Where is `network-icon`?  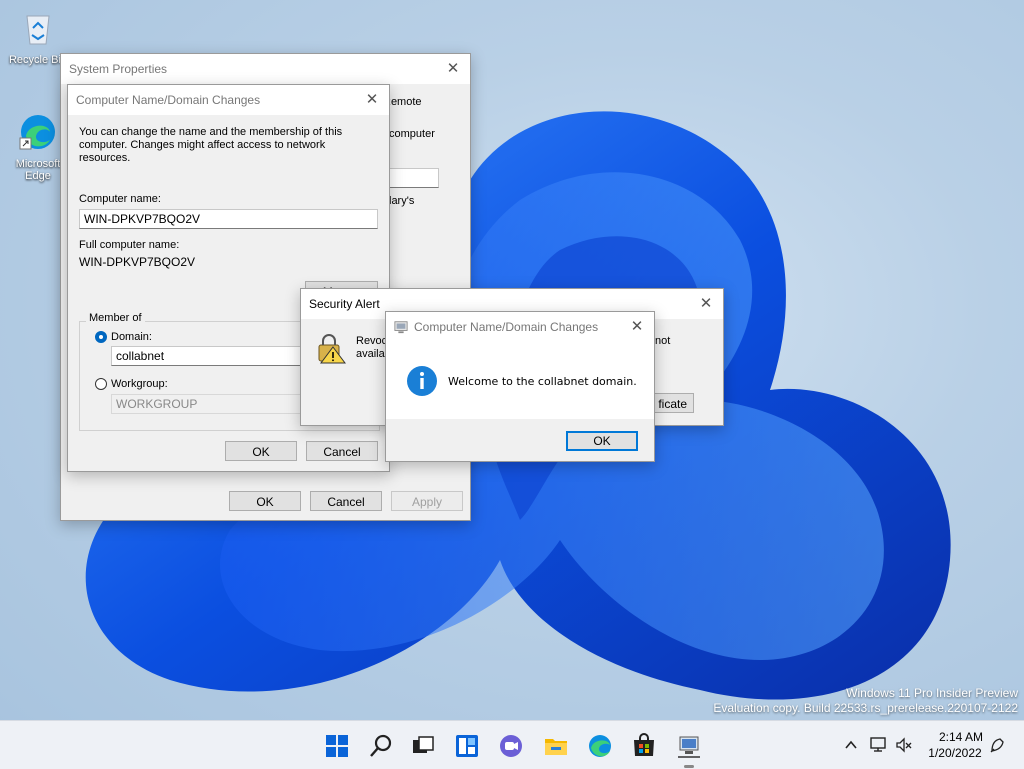
network-icon is located at coordinates (879, 745).